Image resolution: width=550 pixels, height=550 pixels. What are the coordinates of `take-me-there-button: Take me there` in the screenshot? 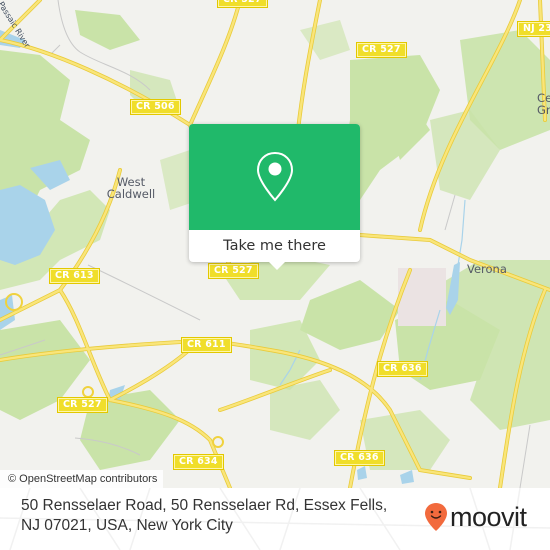 It's located at (274, 246).